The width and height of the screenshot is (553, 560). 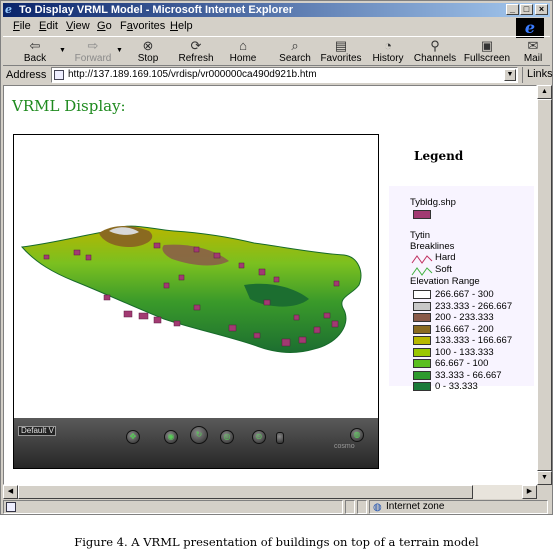 I want to click on legend-elevation-title: Elevation Range, so click(x=445, y=281).